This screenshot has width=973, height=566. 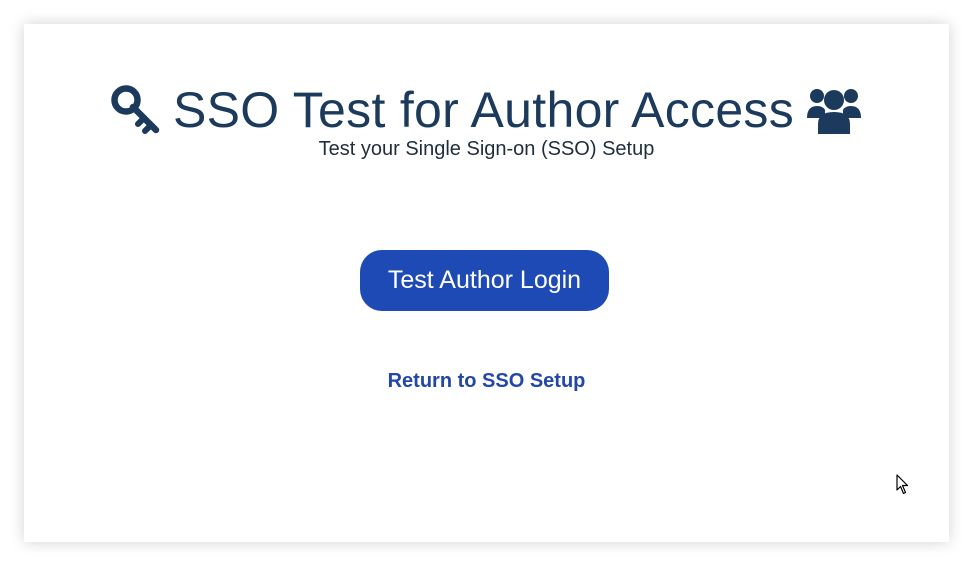 What do you see at coordinates (903, 487) in the screenshot?
I see `mouse-cursor-icon` at bounding box center [903, 487].